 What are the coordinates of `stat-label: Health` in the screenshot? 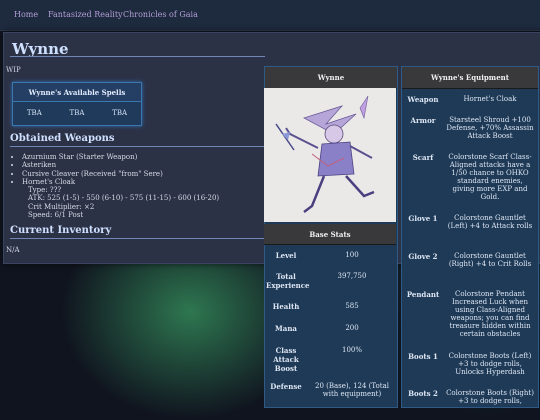 It's located at (286, 306).